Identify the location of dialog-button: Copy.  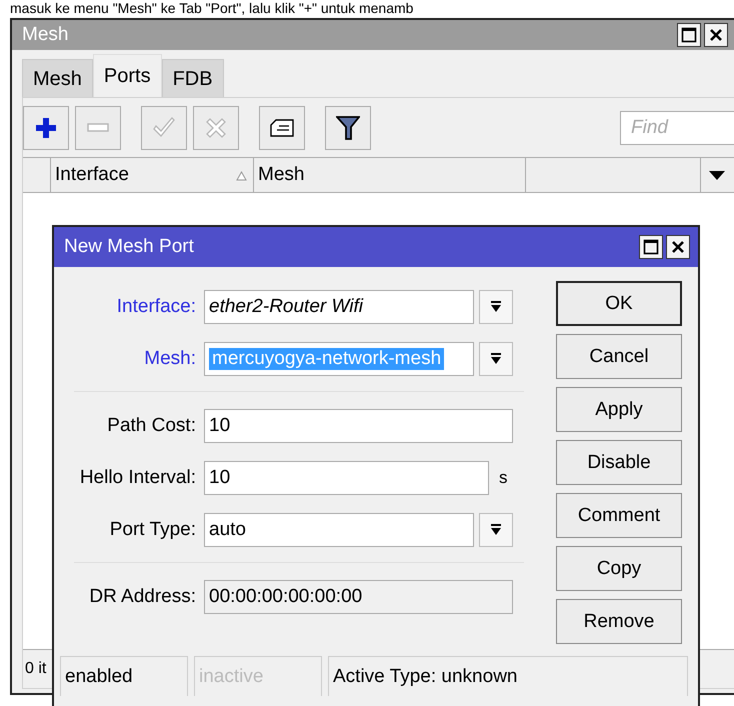
(619, 568).